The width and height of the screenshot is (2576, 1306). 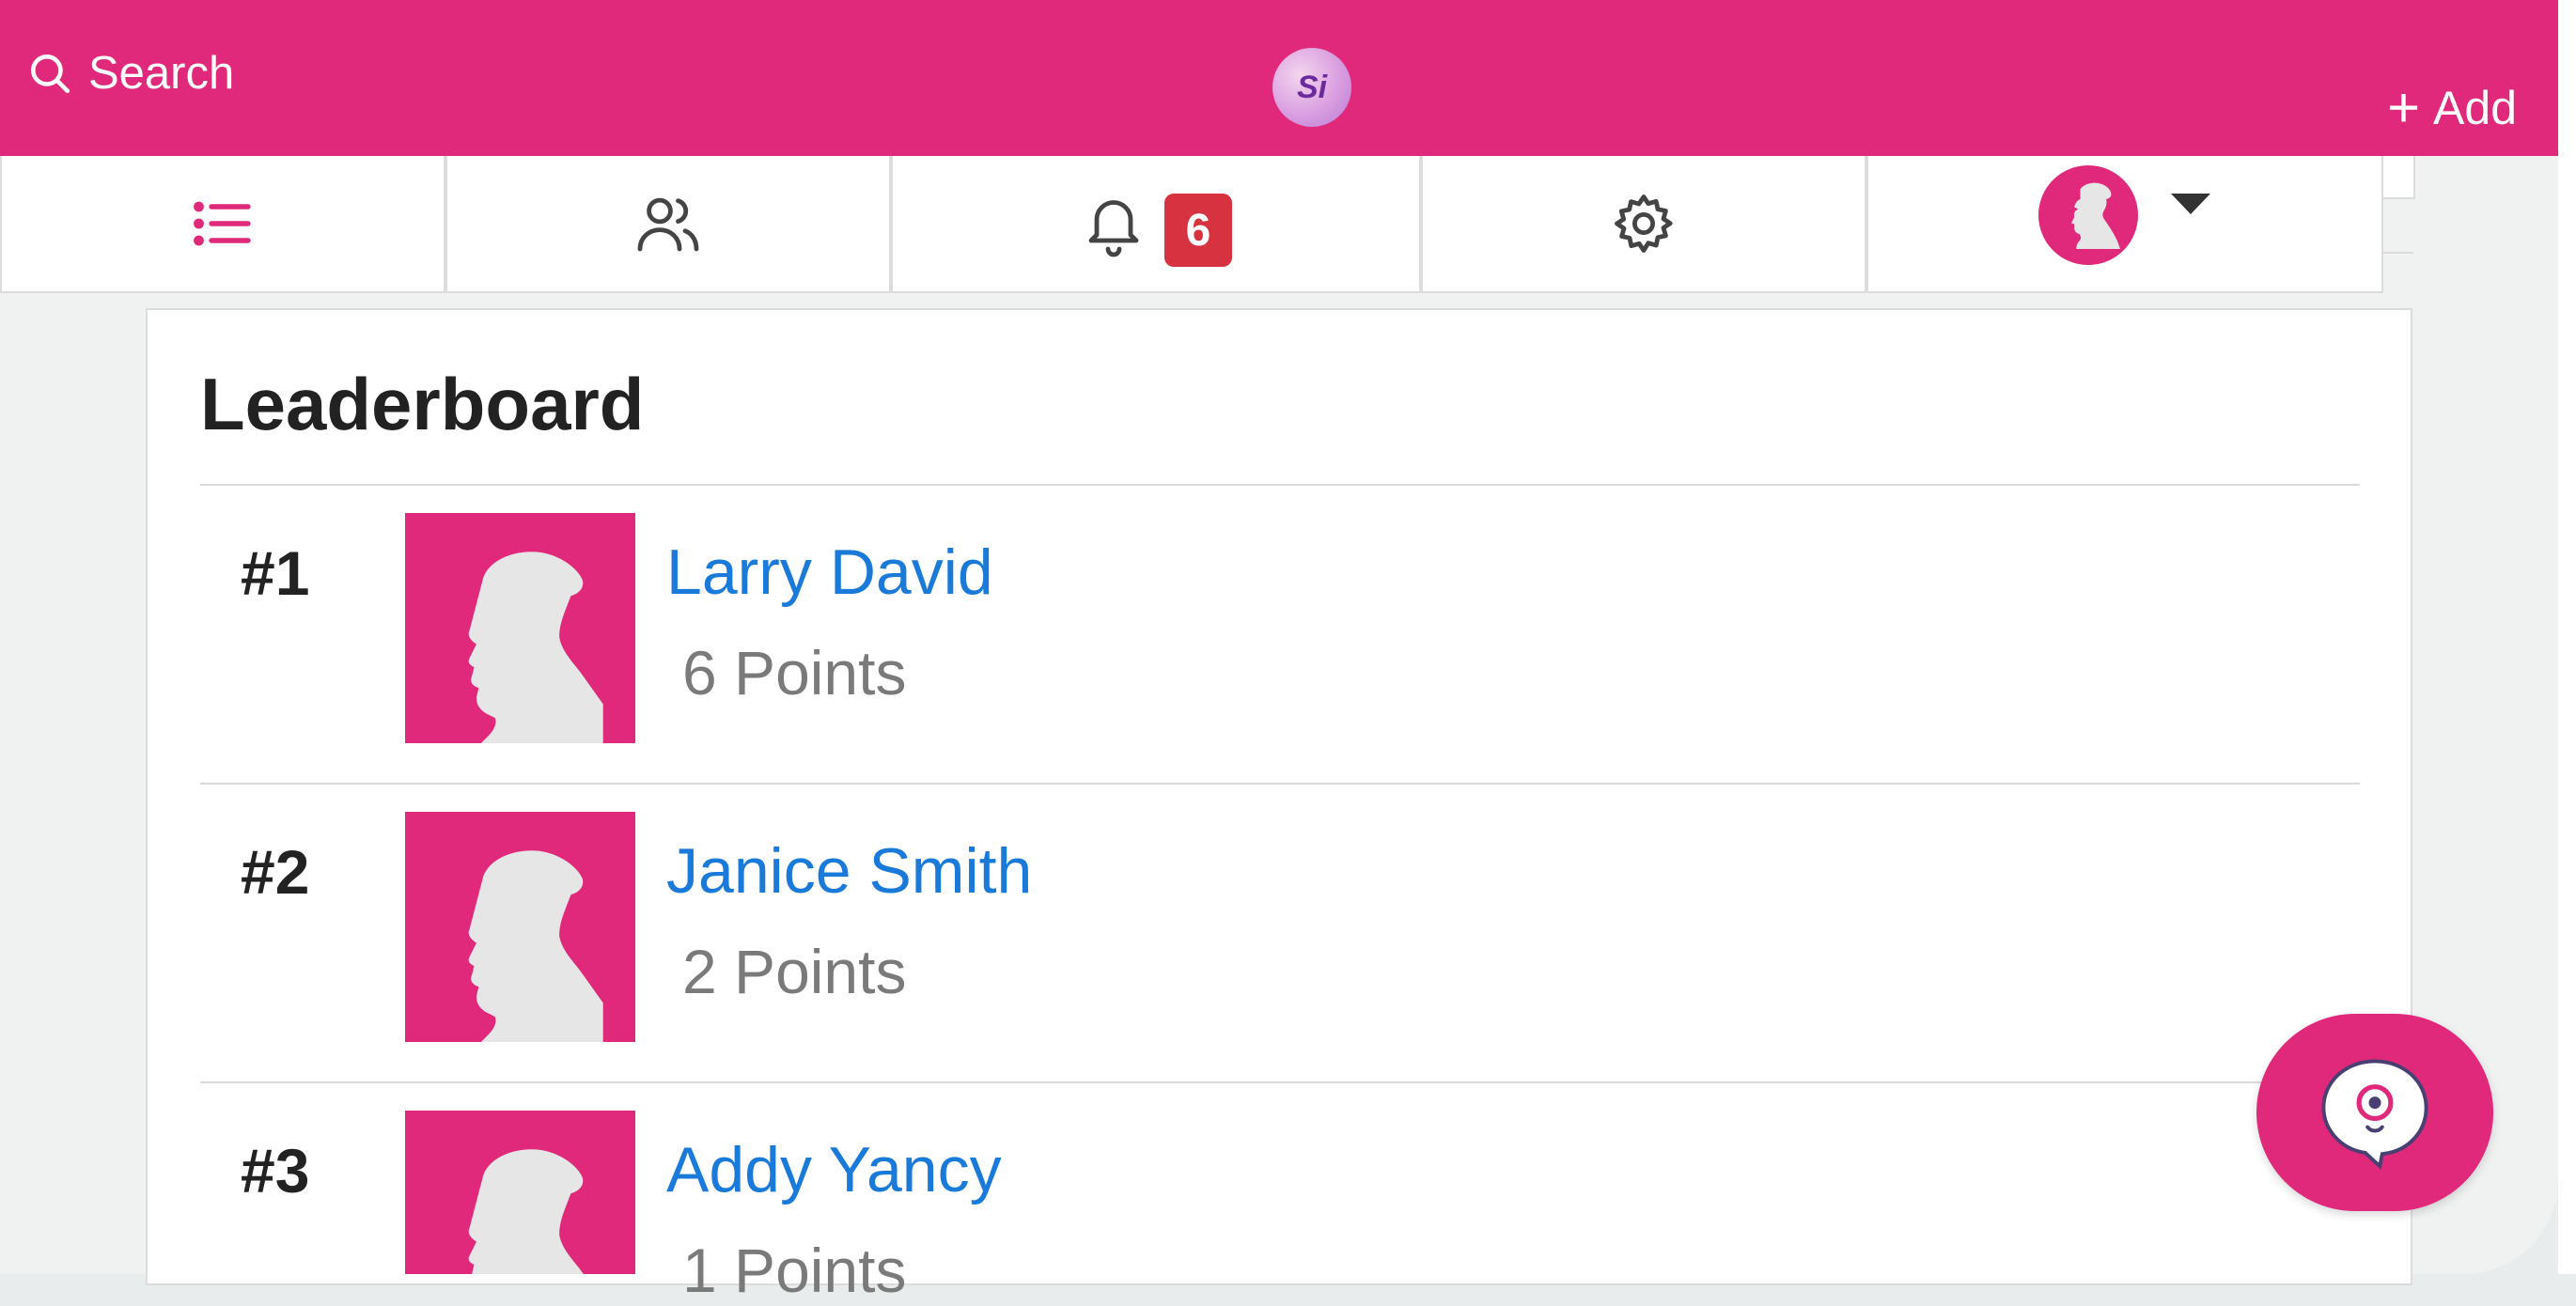 I want to click on tab-feed, so click(x=222, y=225).